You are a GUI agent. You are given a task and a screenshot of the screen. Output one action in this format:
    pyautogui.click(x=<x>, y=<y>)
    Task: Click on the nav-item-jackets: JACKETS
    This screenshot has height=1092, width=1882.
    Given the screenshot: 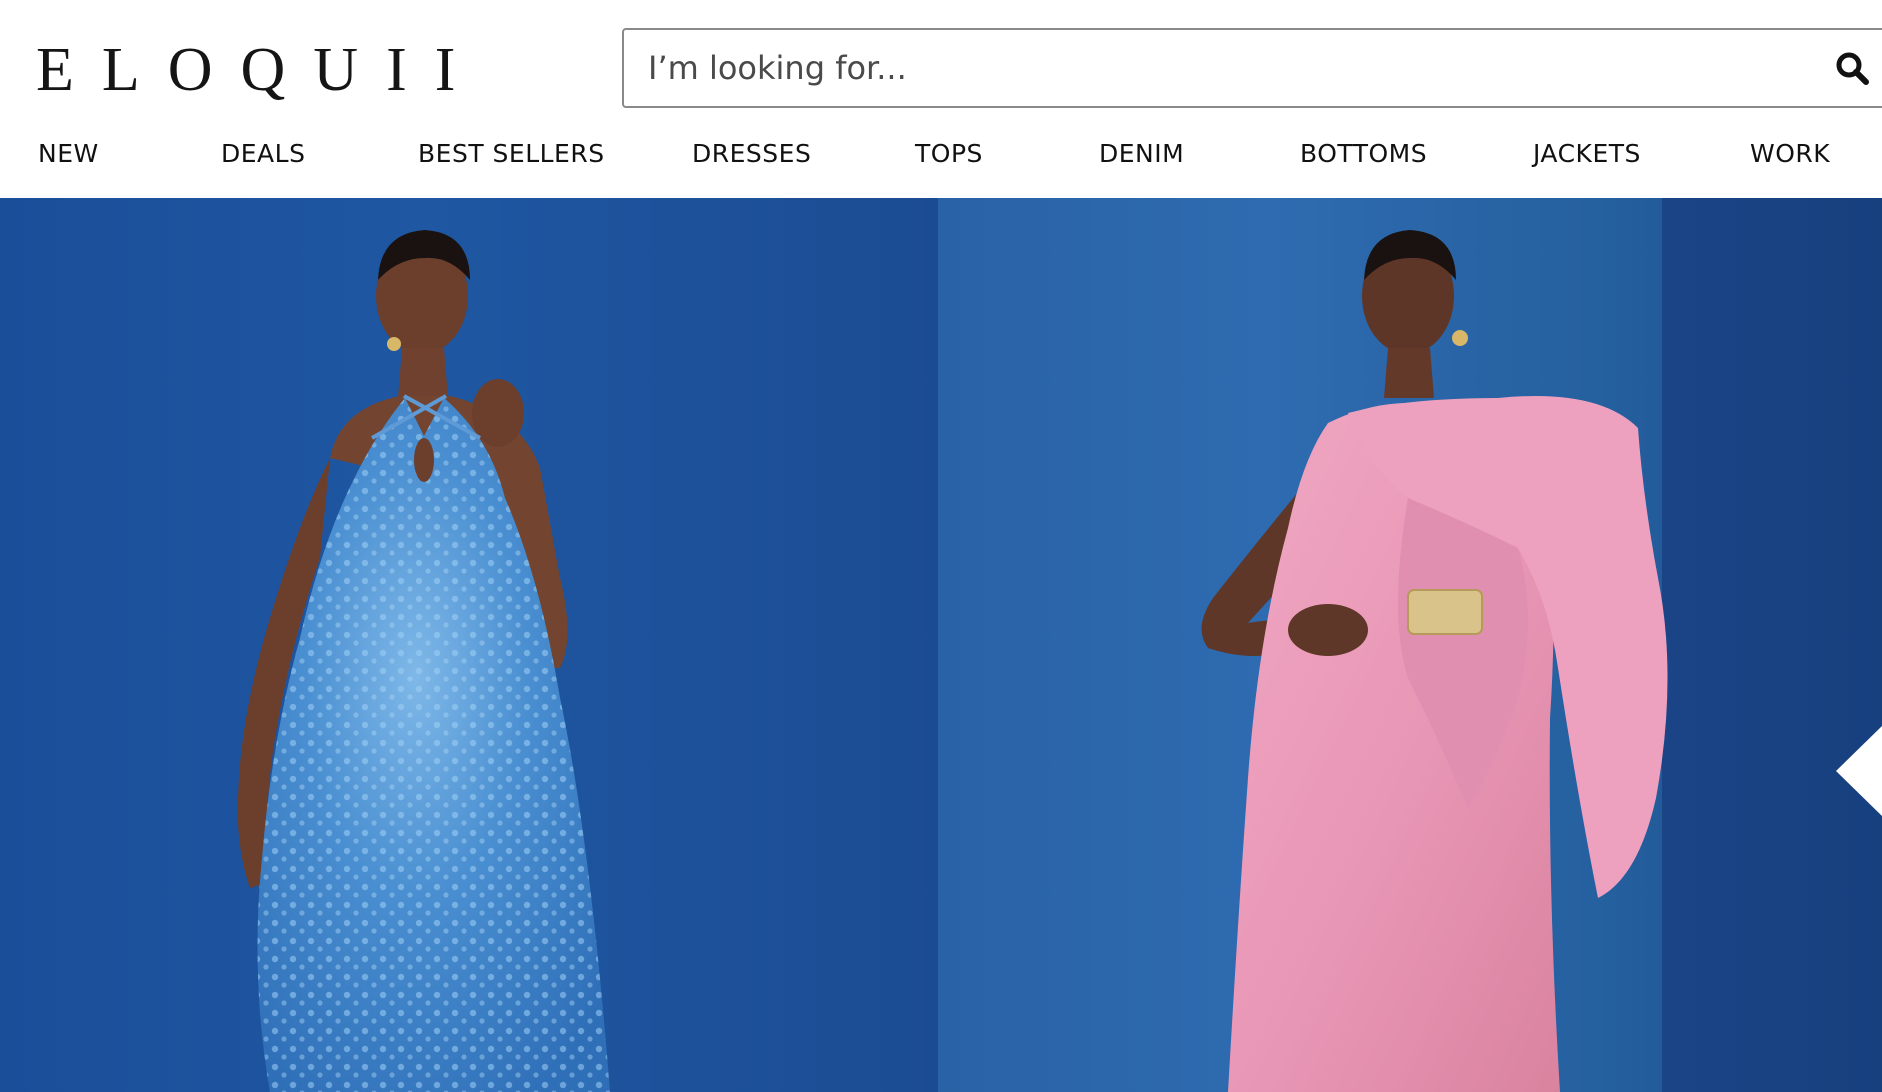 What is the action you would take?
    pyautogui.click(x=1587, y=154)
    